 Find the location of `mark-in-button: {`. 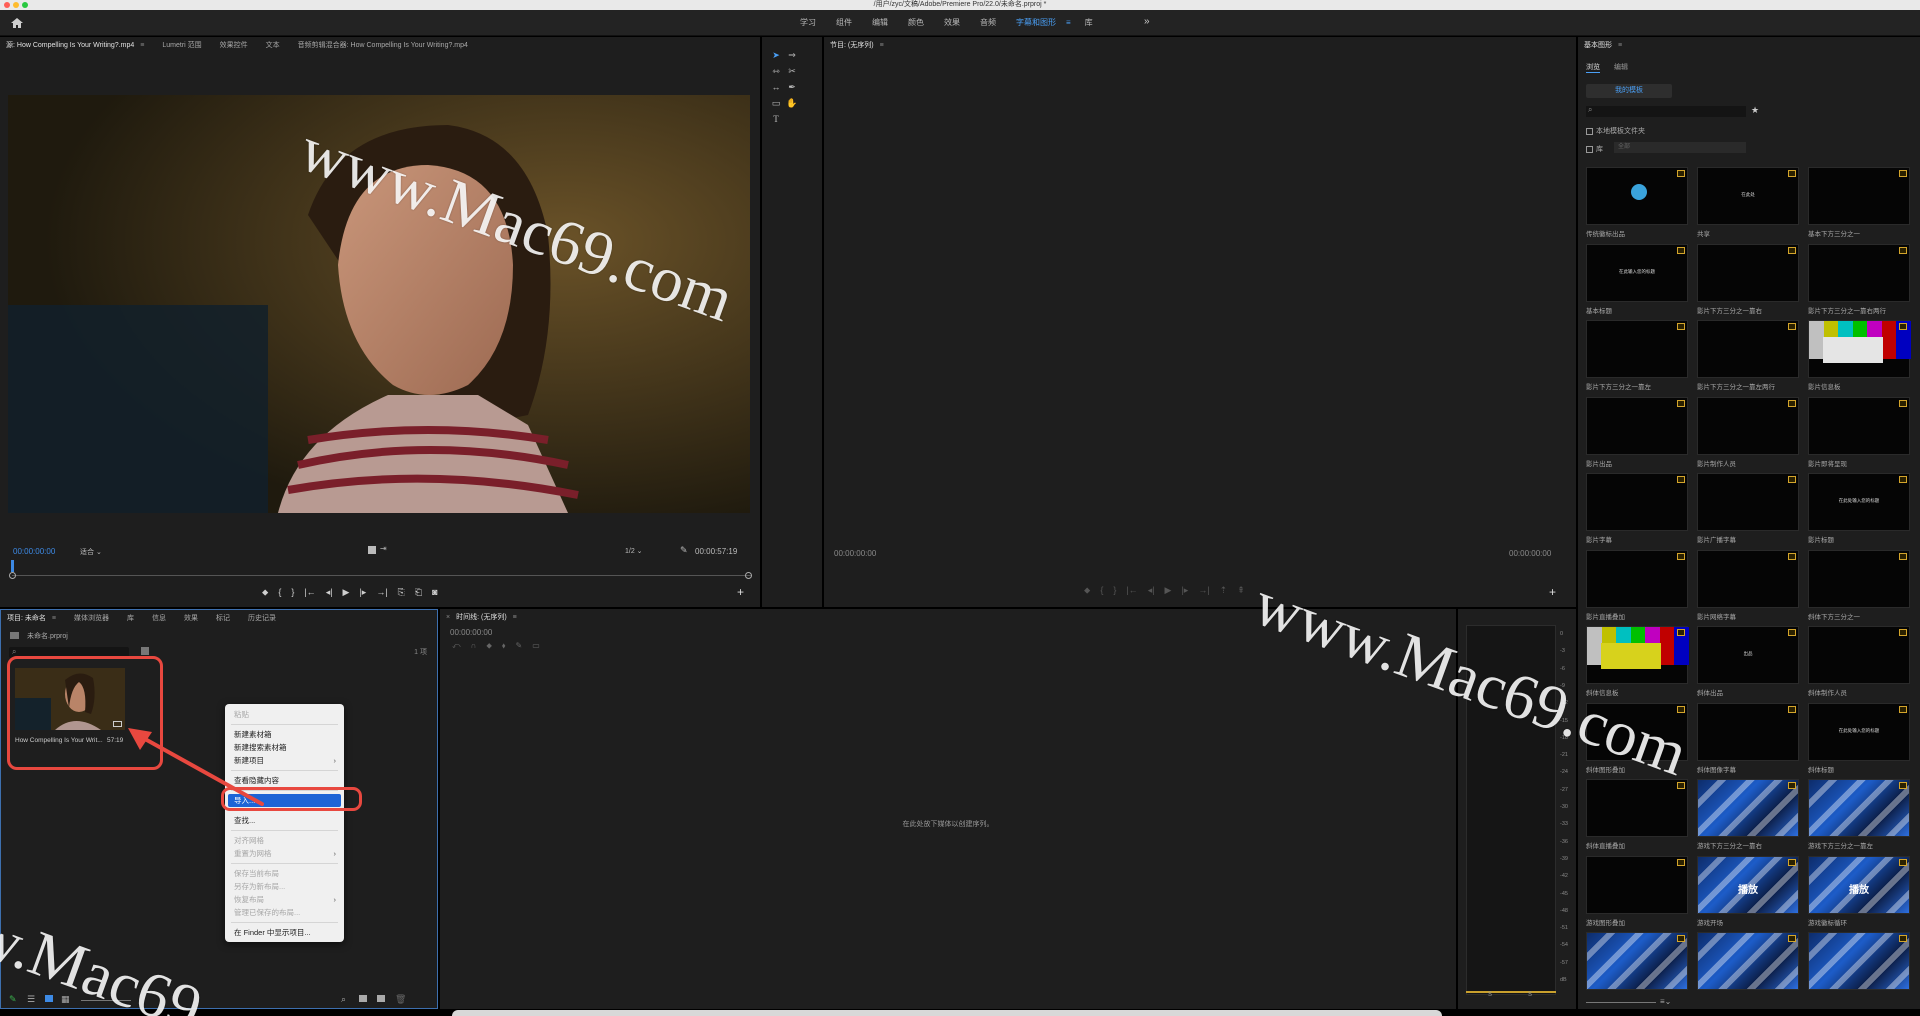

mark-in-button: { is located at coordinates (279, 592).